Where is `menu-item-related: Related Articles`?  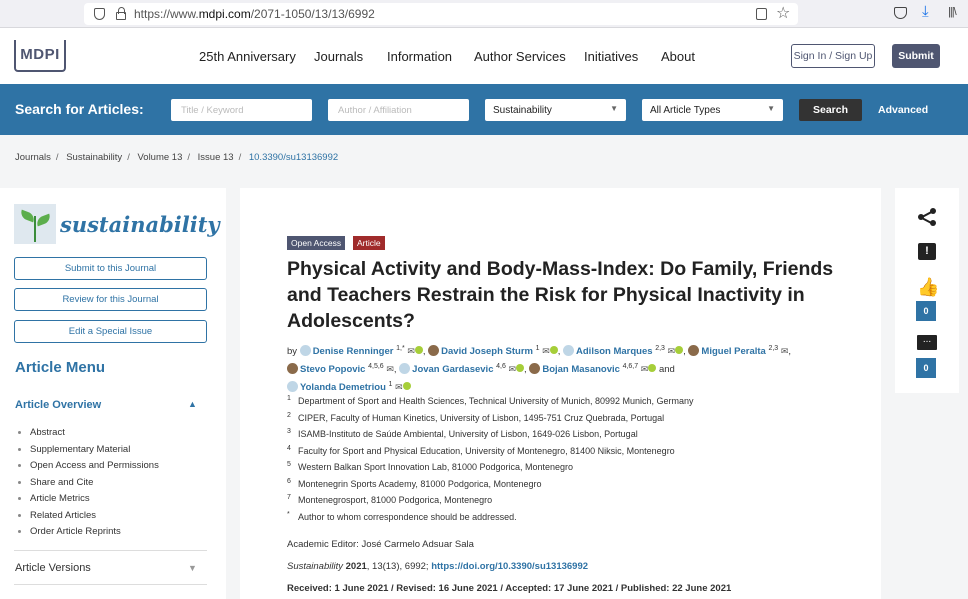
menu-item-related: Related Articles is located at coordinates (88, 518).